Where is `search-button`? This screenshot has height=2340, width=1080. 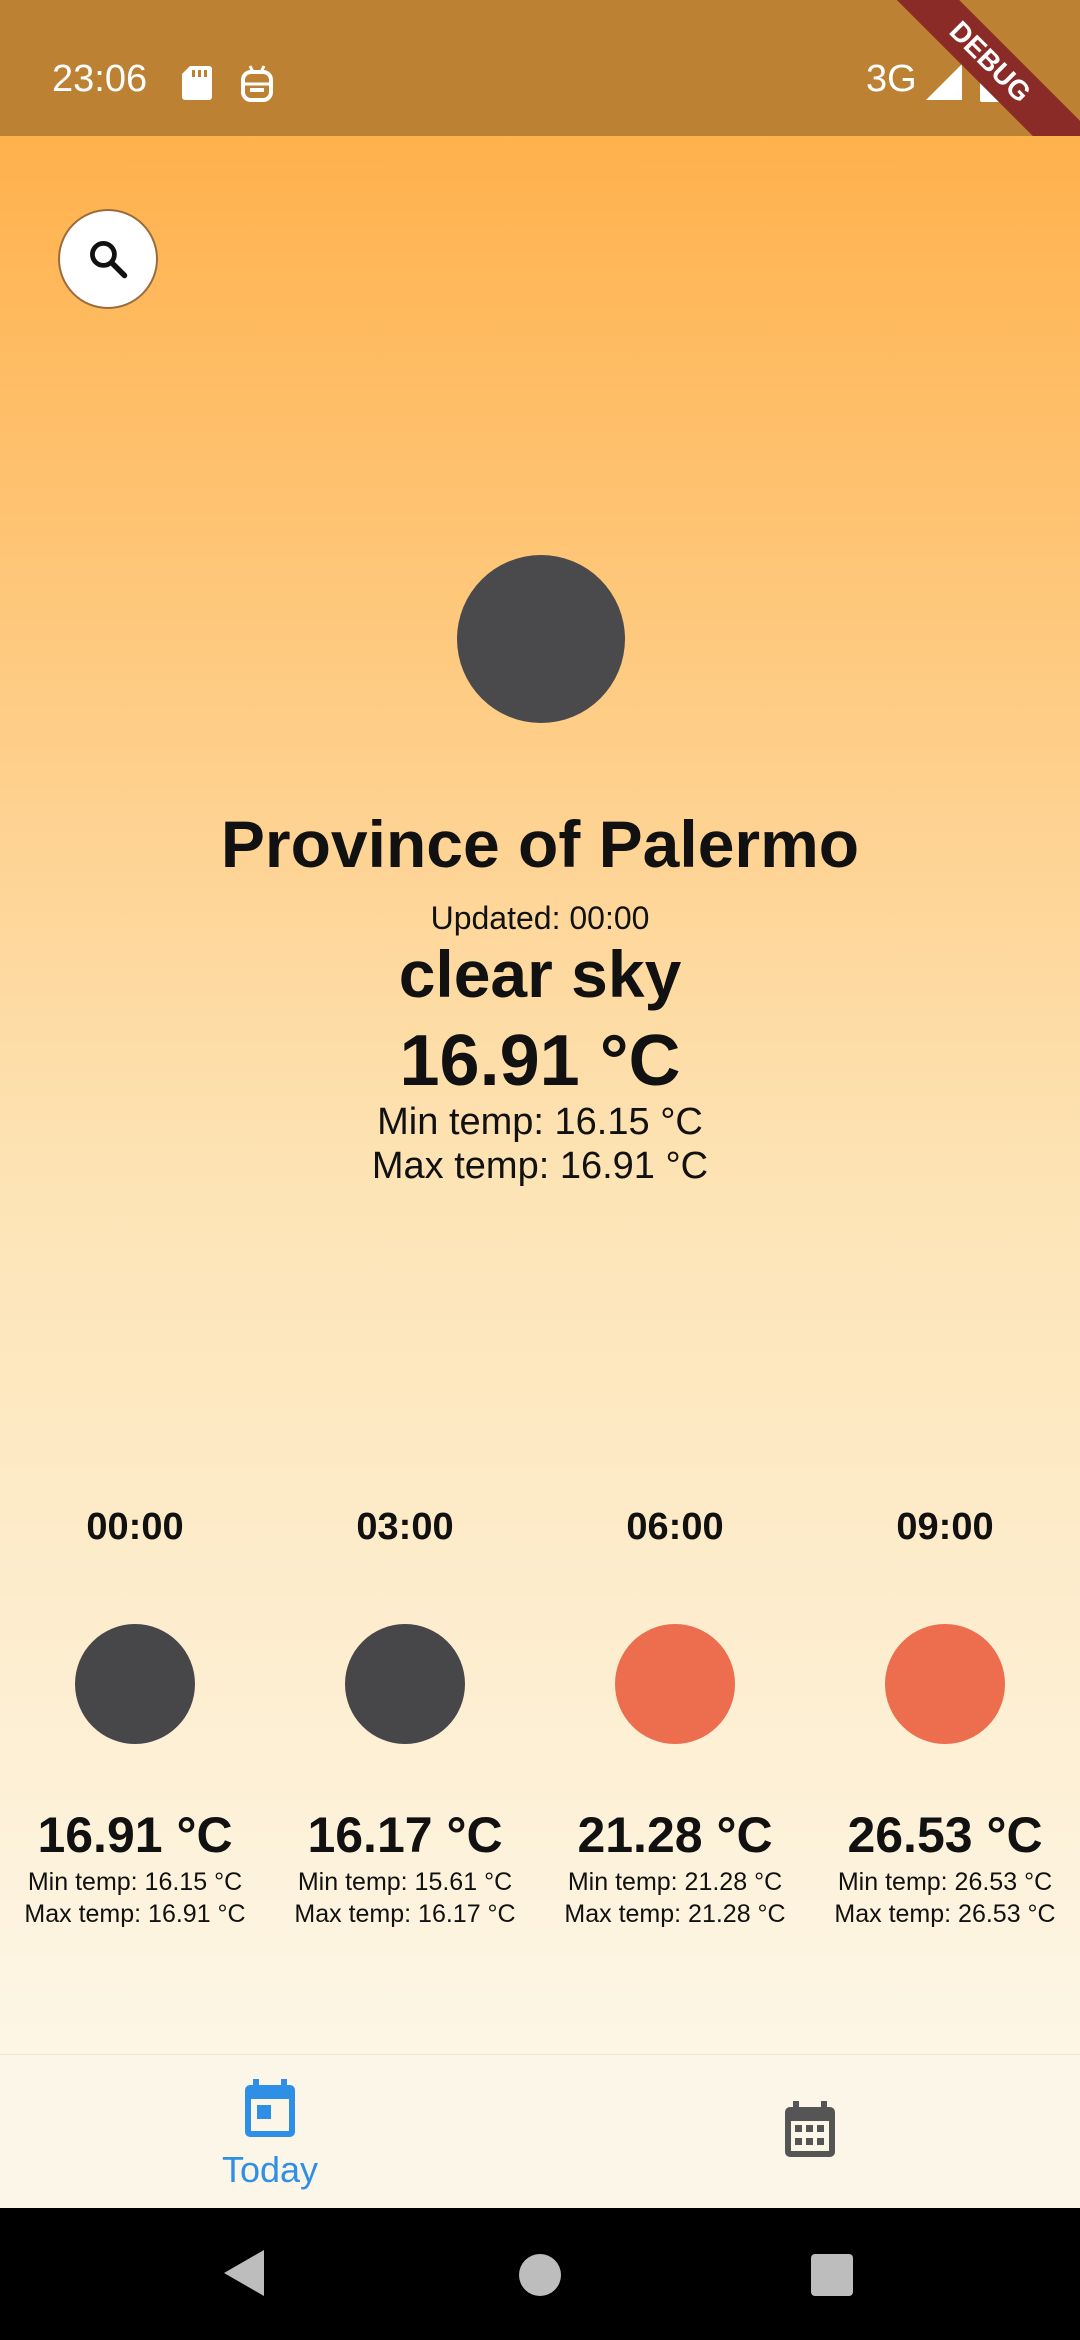 search-button is located at coordinates (108, 259).